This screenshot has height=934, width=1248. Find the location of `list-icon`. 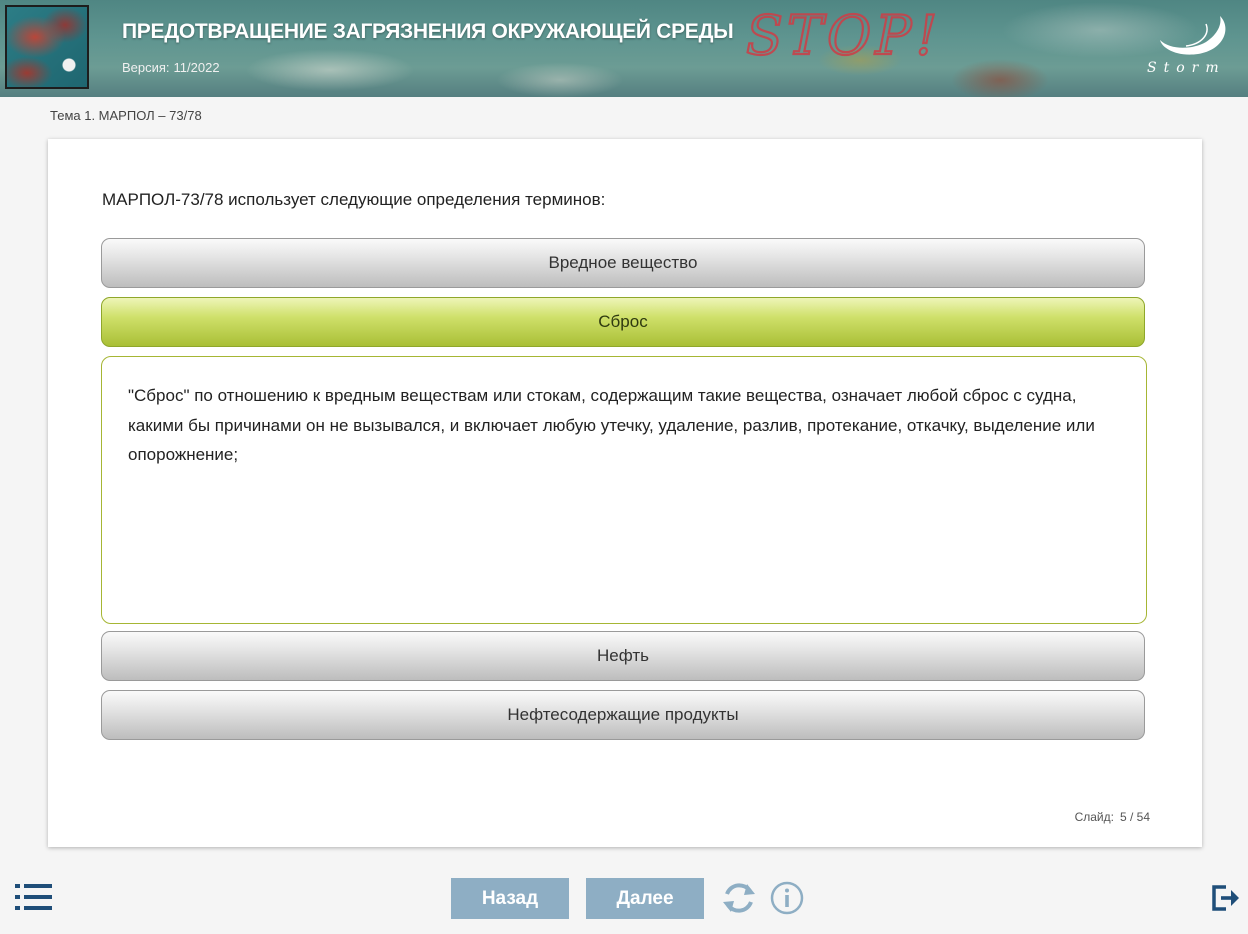

list-icon is located at coordinates (34, 897).